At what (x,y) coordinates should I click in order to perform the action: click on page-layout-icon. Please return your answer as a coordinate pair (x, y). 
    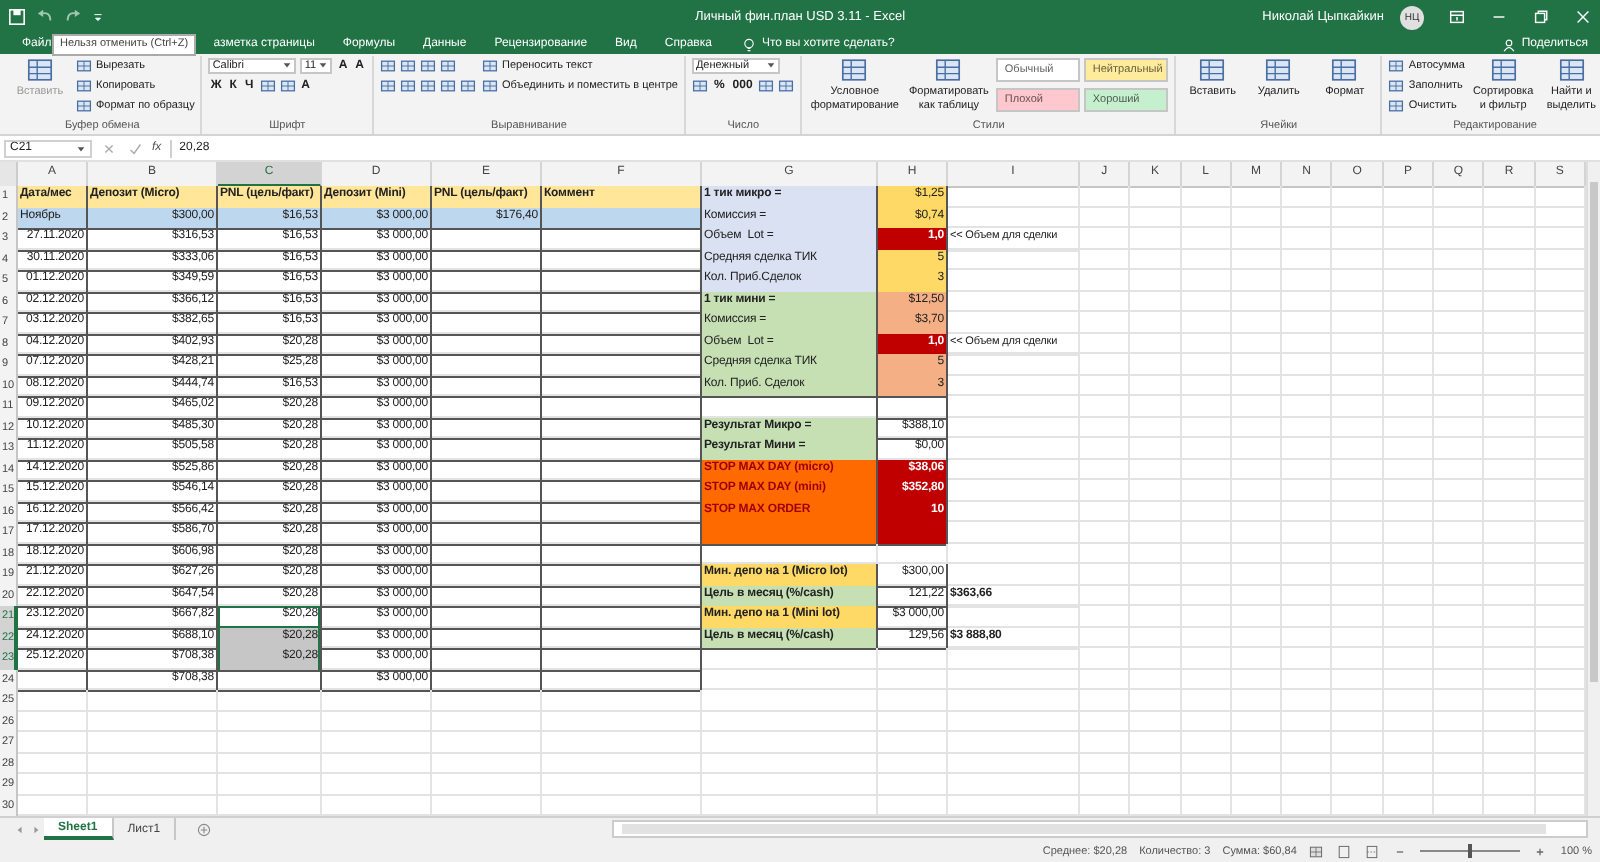
    Looking at the image, I should click on (1344, 851).